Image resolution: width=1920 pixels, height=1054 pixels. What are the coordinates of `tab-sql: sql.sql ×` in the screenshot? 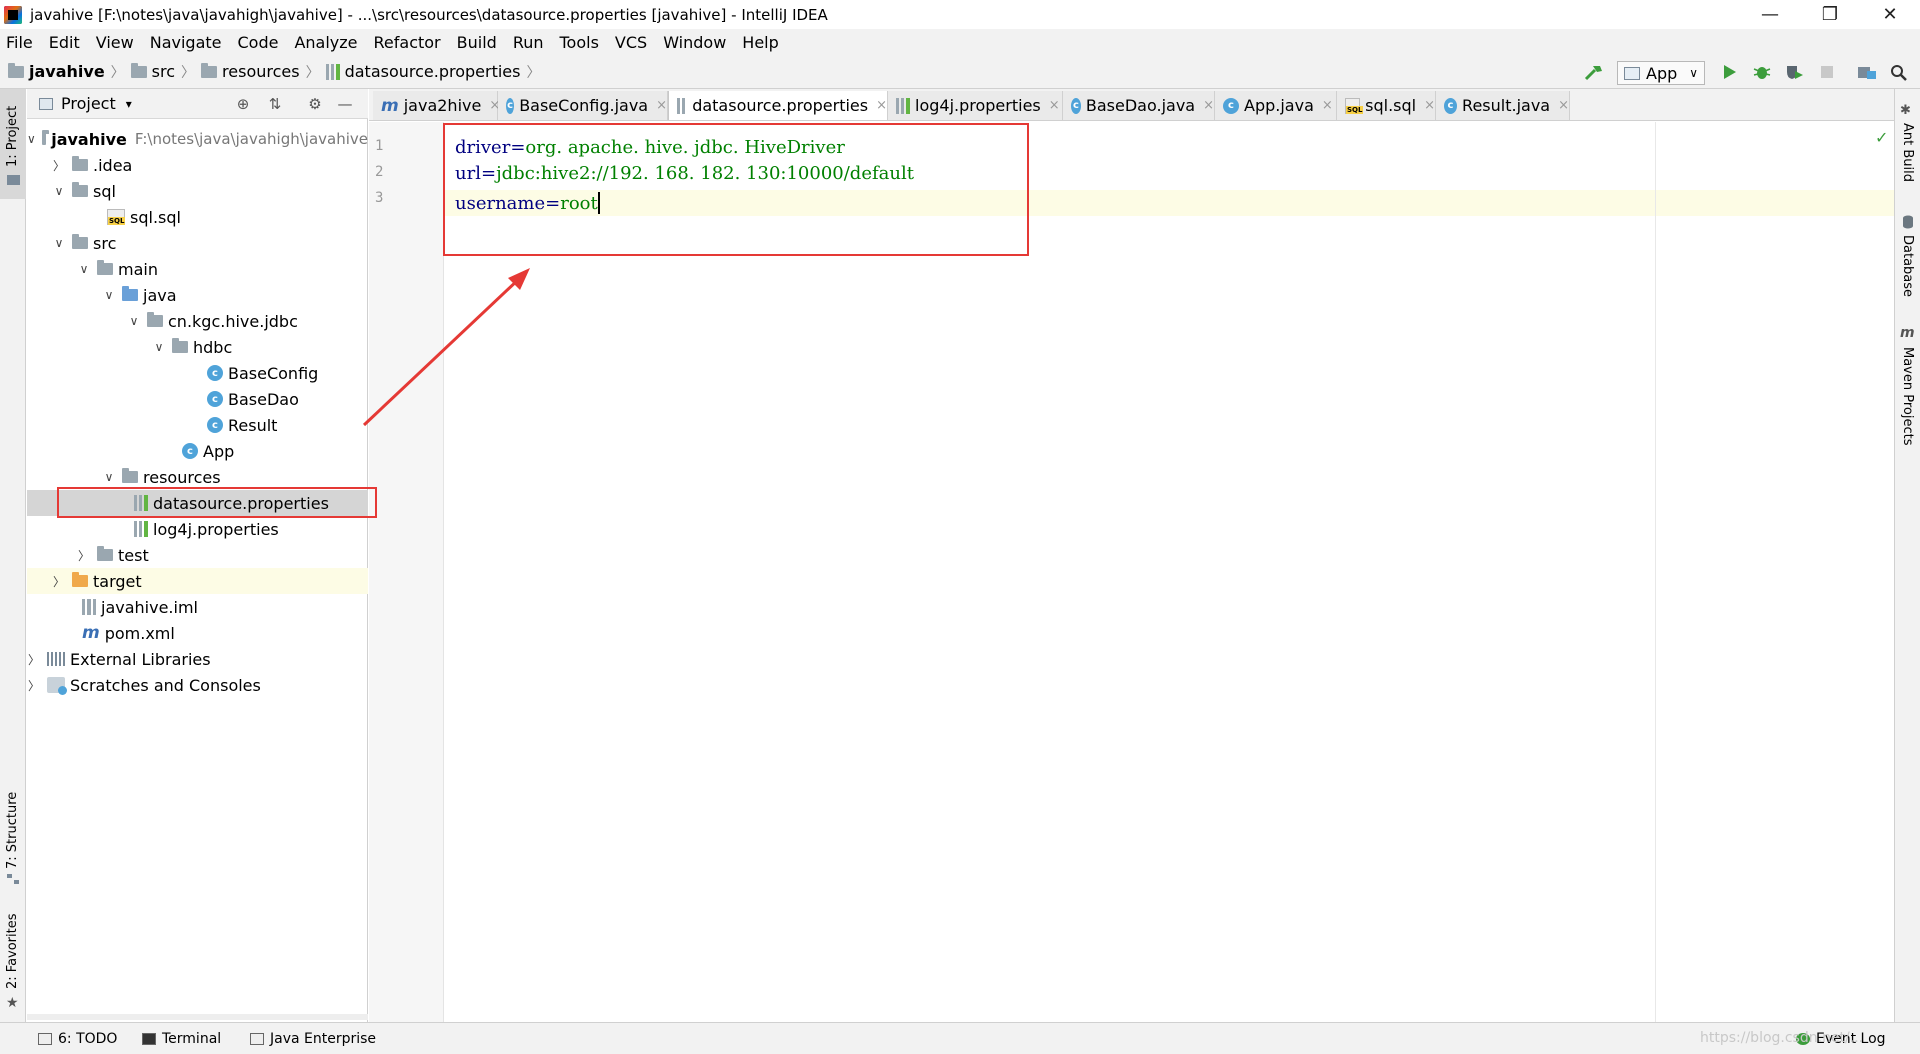 It's located at (1386, 105).